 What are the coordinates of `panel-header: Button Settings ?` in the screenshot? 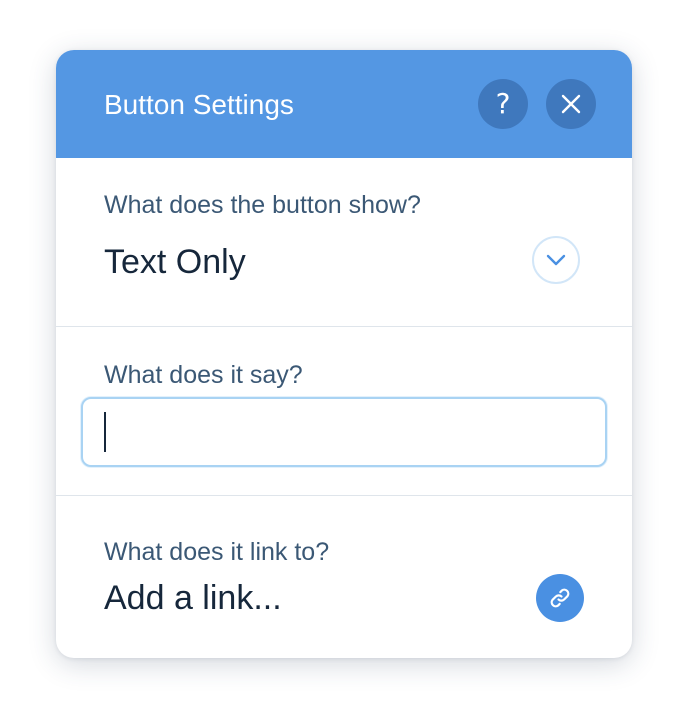 It's located at (344, 104).